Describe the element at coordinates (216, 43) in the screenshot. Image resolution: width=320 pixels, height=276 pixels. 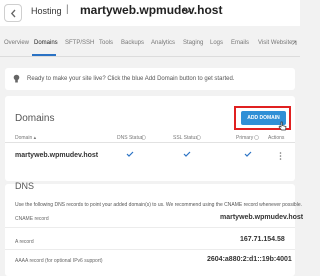
I see `tab-logs: Logs` at that location.